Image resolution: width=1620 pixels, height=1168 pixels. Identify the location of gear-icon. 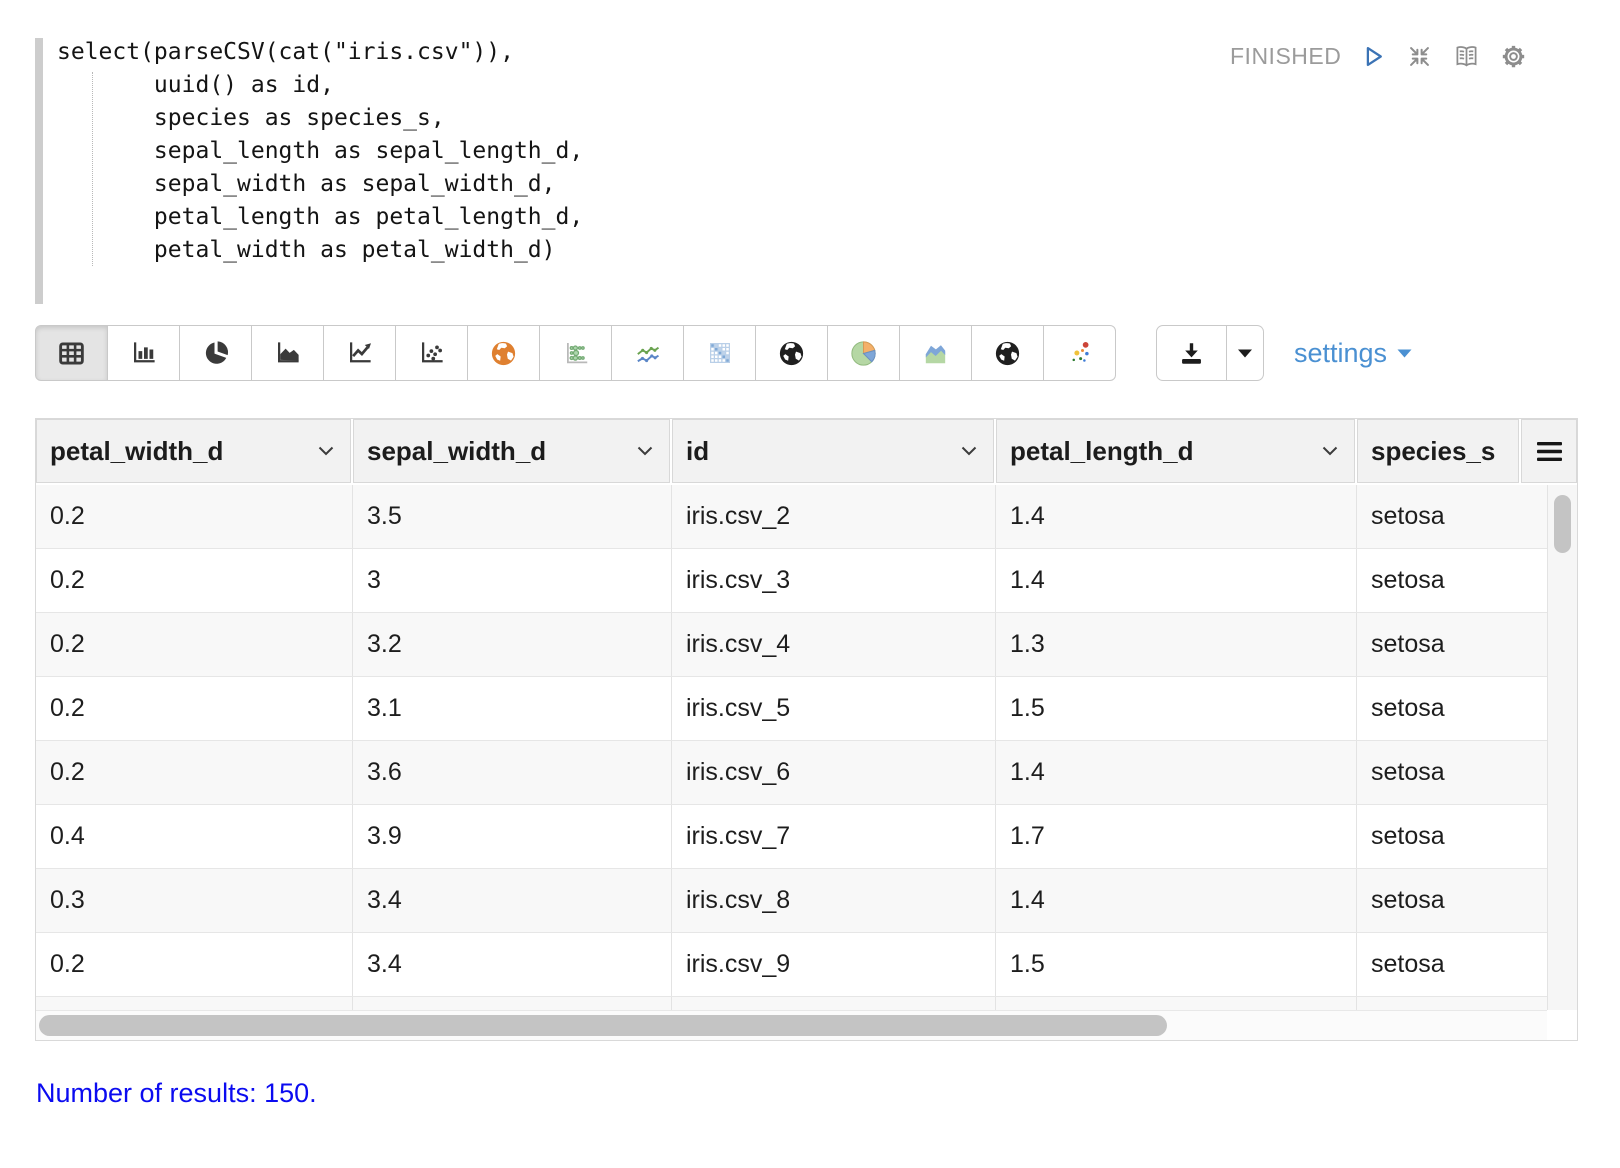
(1514, 56).